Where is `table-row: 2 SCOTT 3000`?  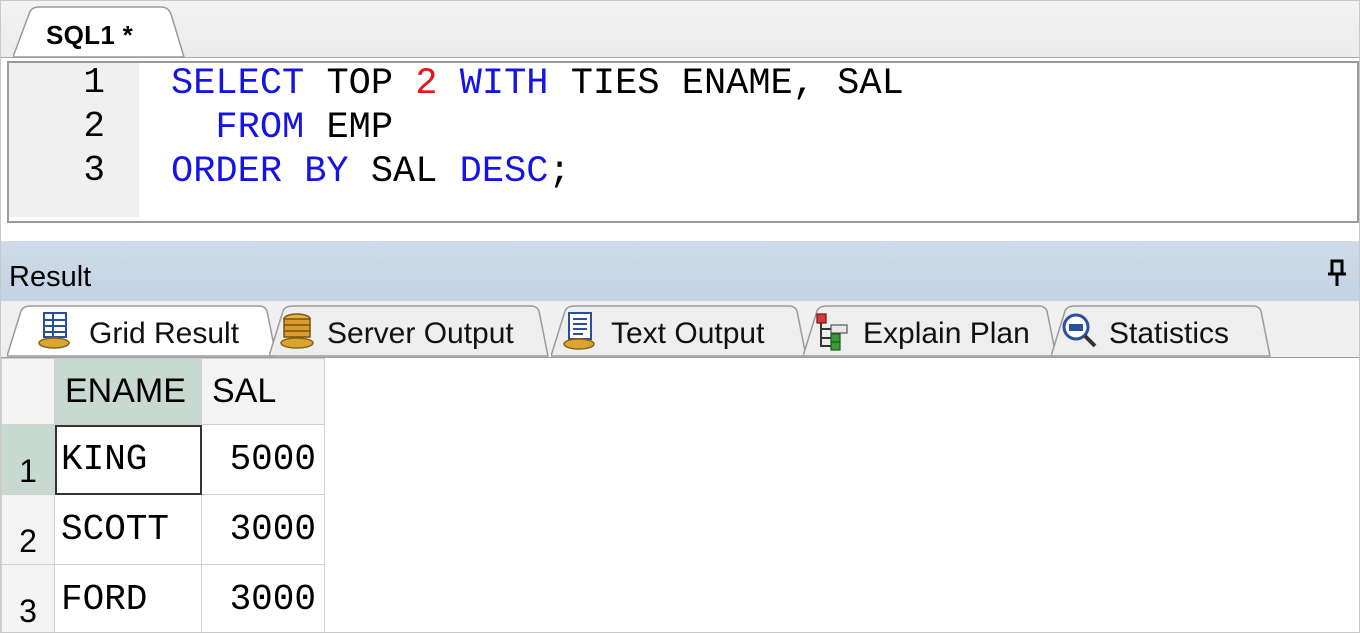 table-row: 2 SCOTT 3000 is located at coordinates (163, 529).